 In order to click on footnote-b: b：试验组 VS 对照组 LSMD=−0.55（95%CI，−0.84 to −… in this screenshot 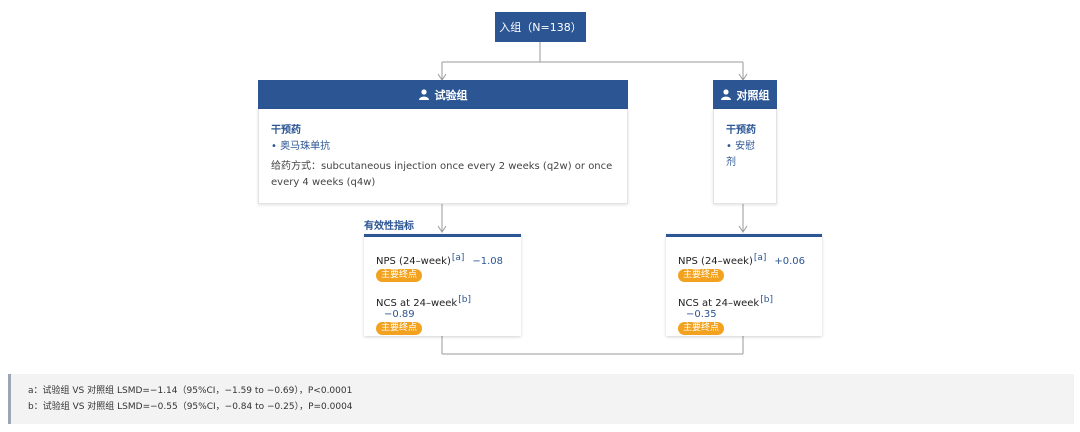, I will do `click(190, 407)`.